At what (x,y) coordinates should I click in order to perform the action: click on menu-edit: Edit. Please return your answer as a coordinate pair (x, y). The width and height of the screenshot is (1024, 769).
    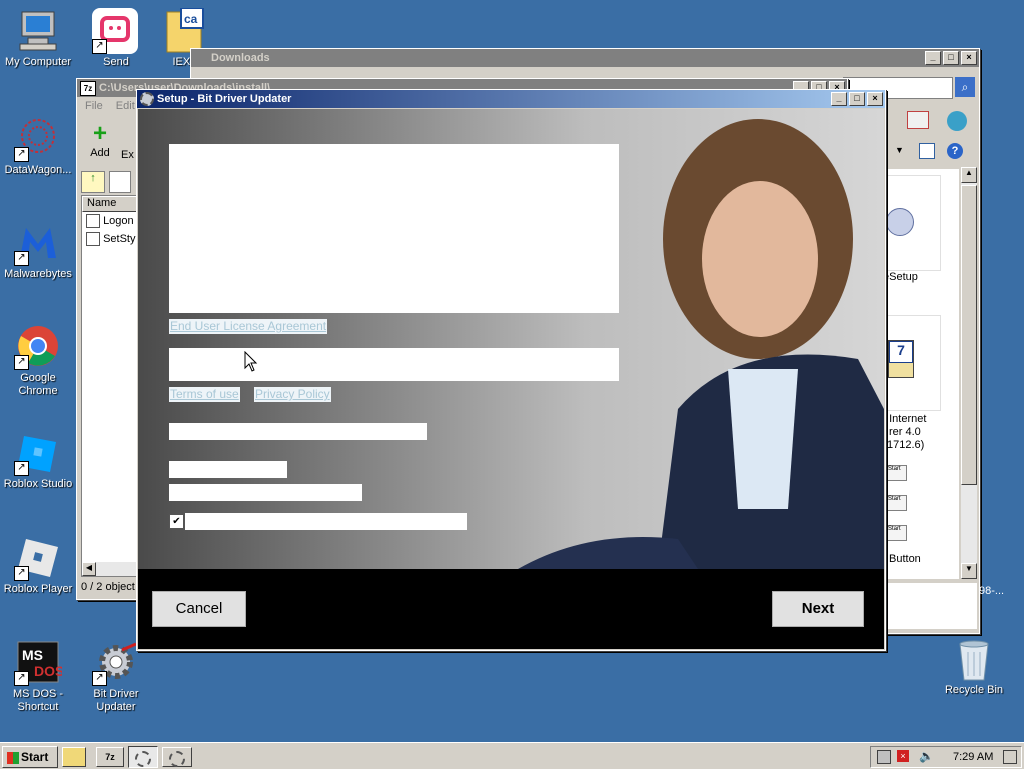
    Looking at the image, I should click on (125, 106).